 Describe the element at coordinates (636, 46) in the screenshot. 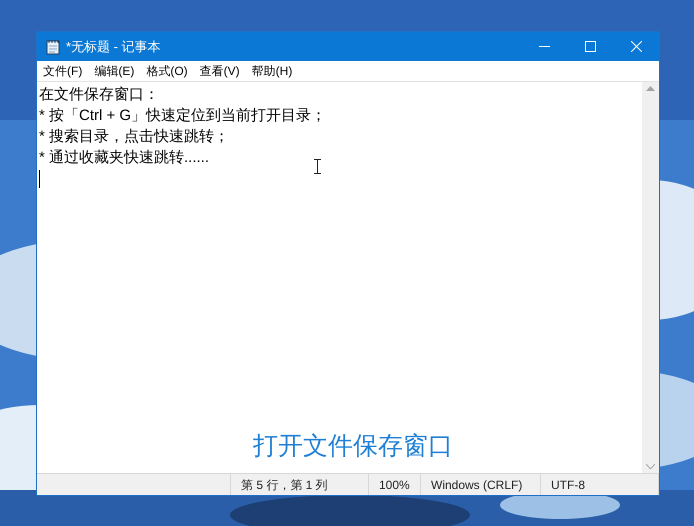

I see `close-icon` at that location.